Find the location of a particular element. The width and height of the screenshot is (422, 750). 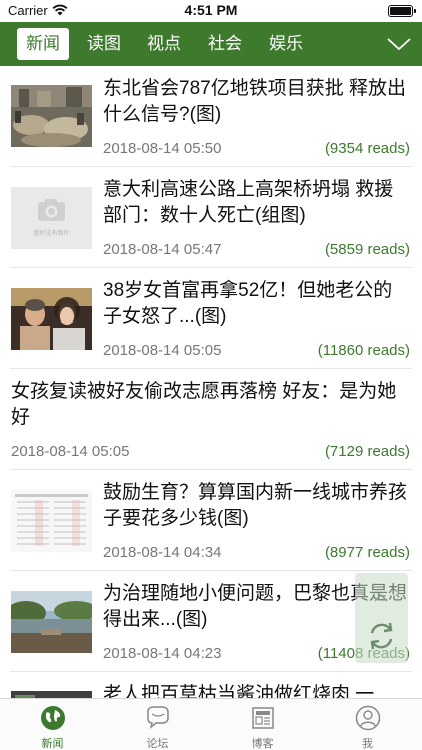

article-reads: (9354 reads) is located at coordinates (367, 148).